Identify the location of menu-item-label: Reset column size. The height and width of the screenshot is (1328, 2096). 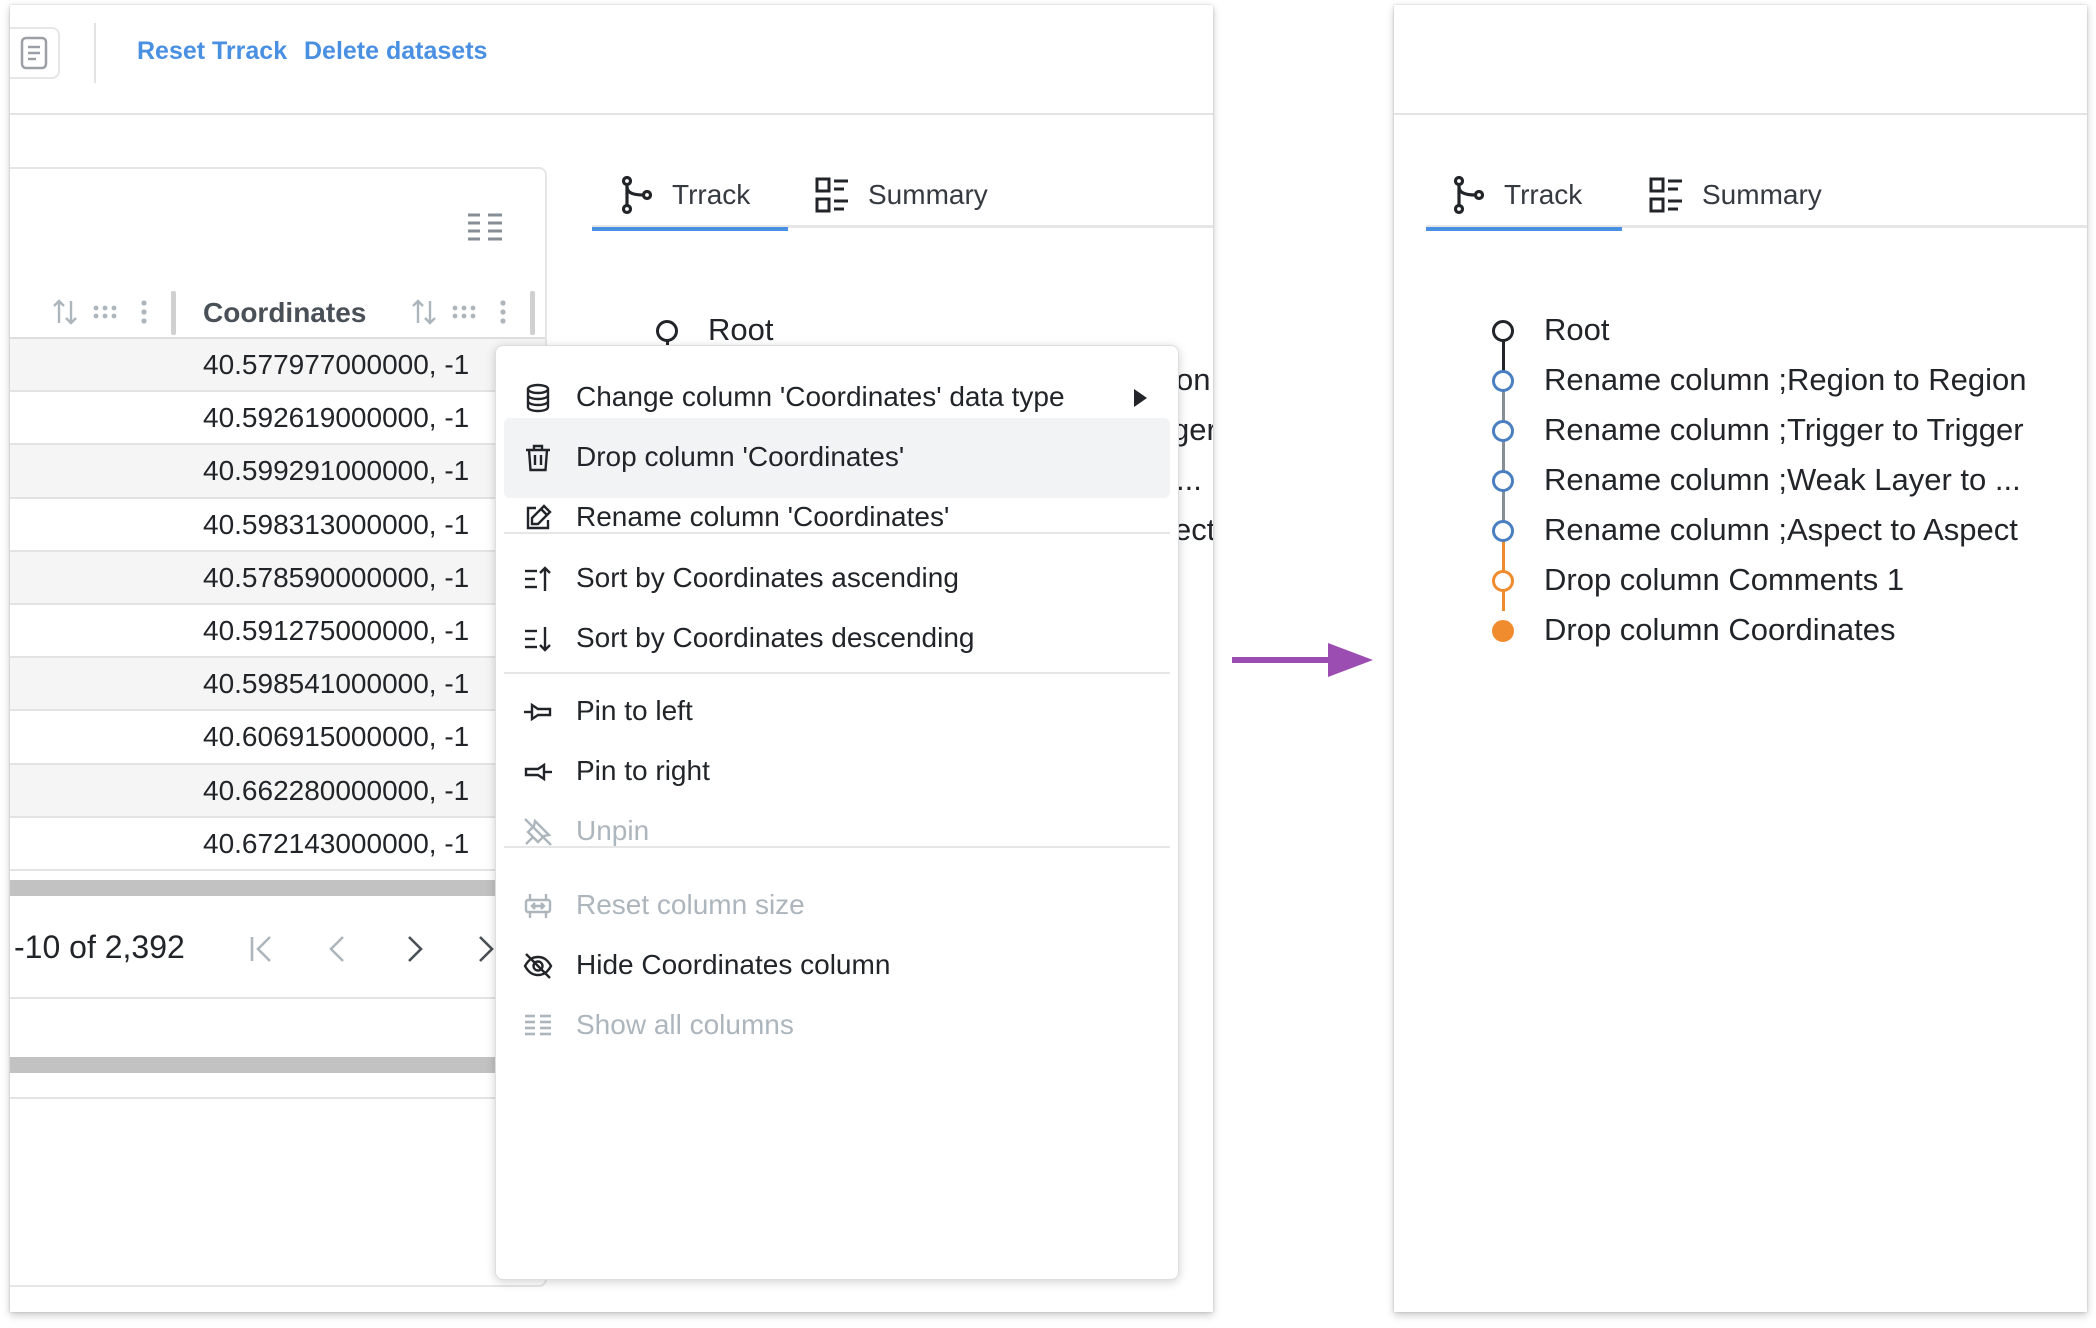
(690, 904).